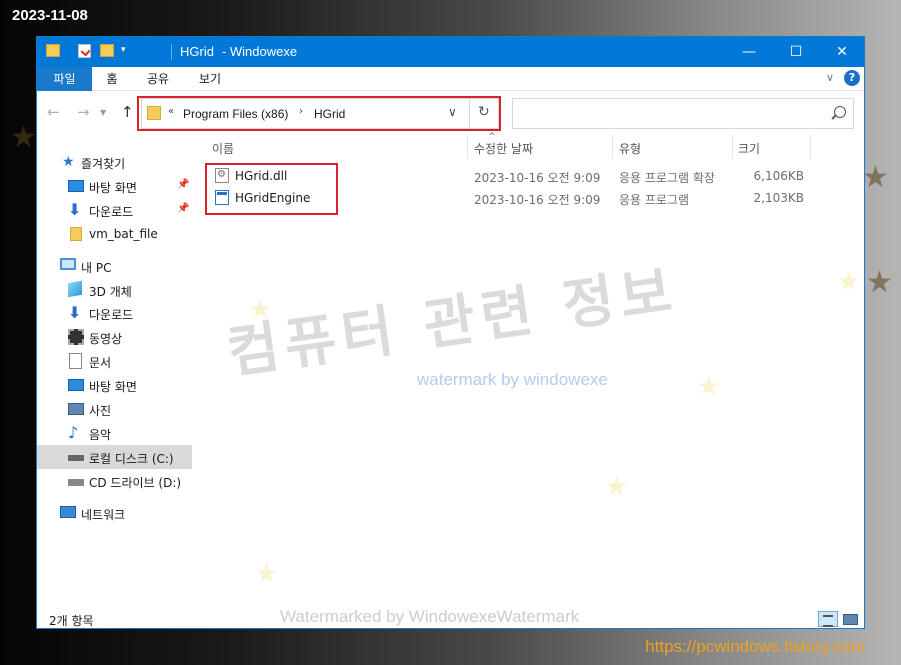  Describe the element at coordinates (210, 79) in the screenshot. I see `tab-view: 보기` at that location.